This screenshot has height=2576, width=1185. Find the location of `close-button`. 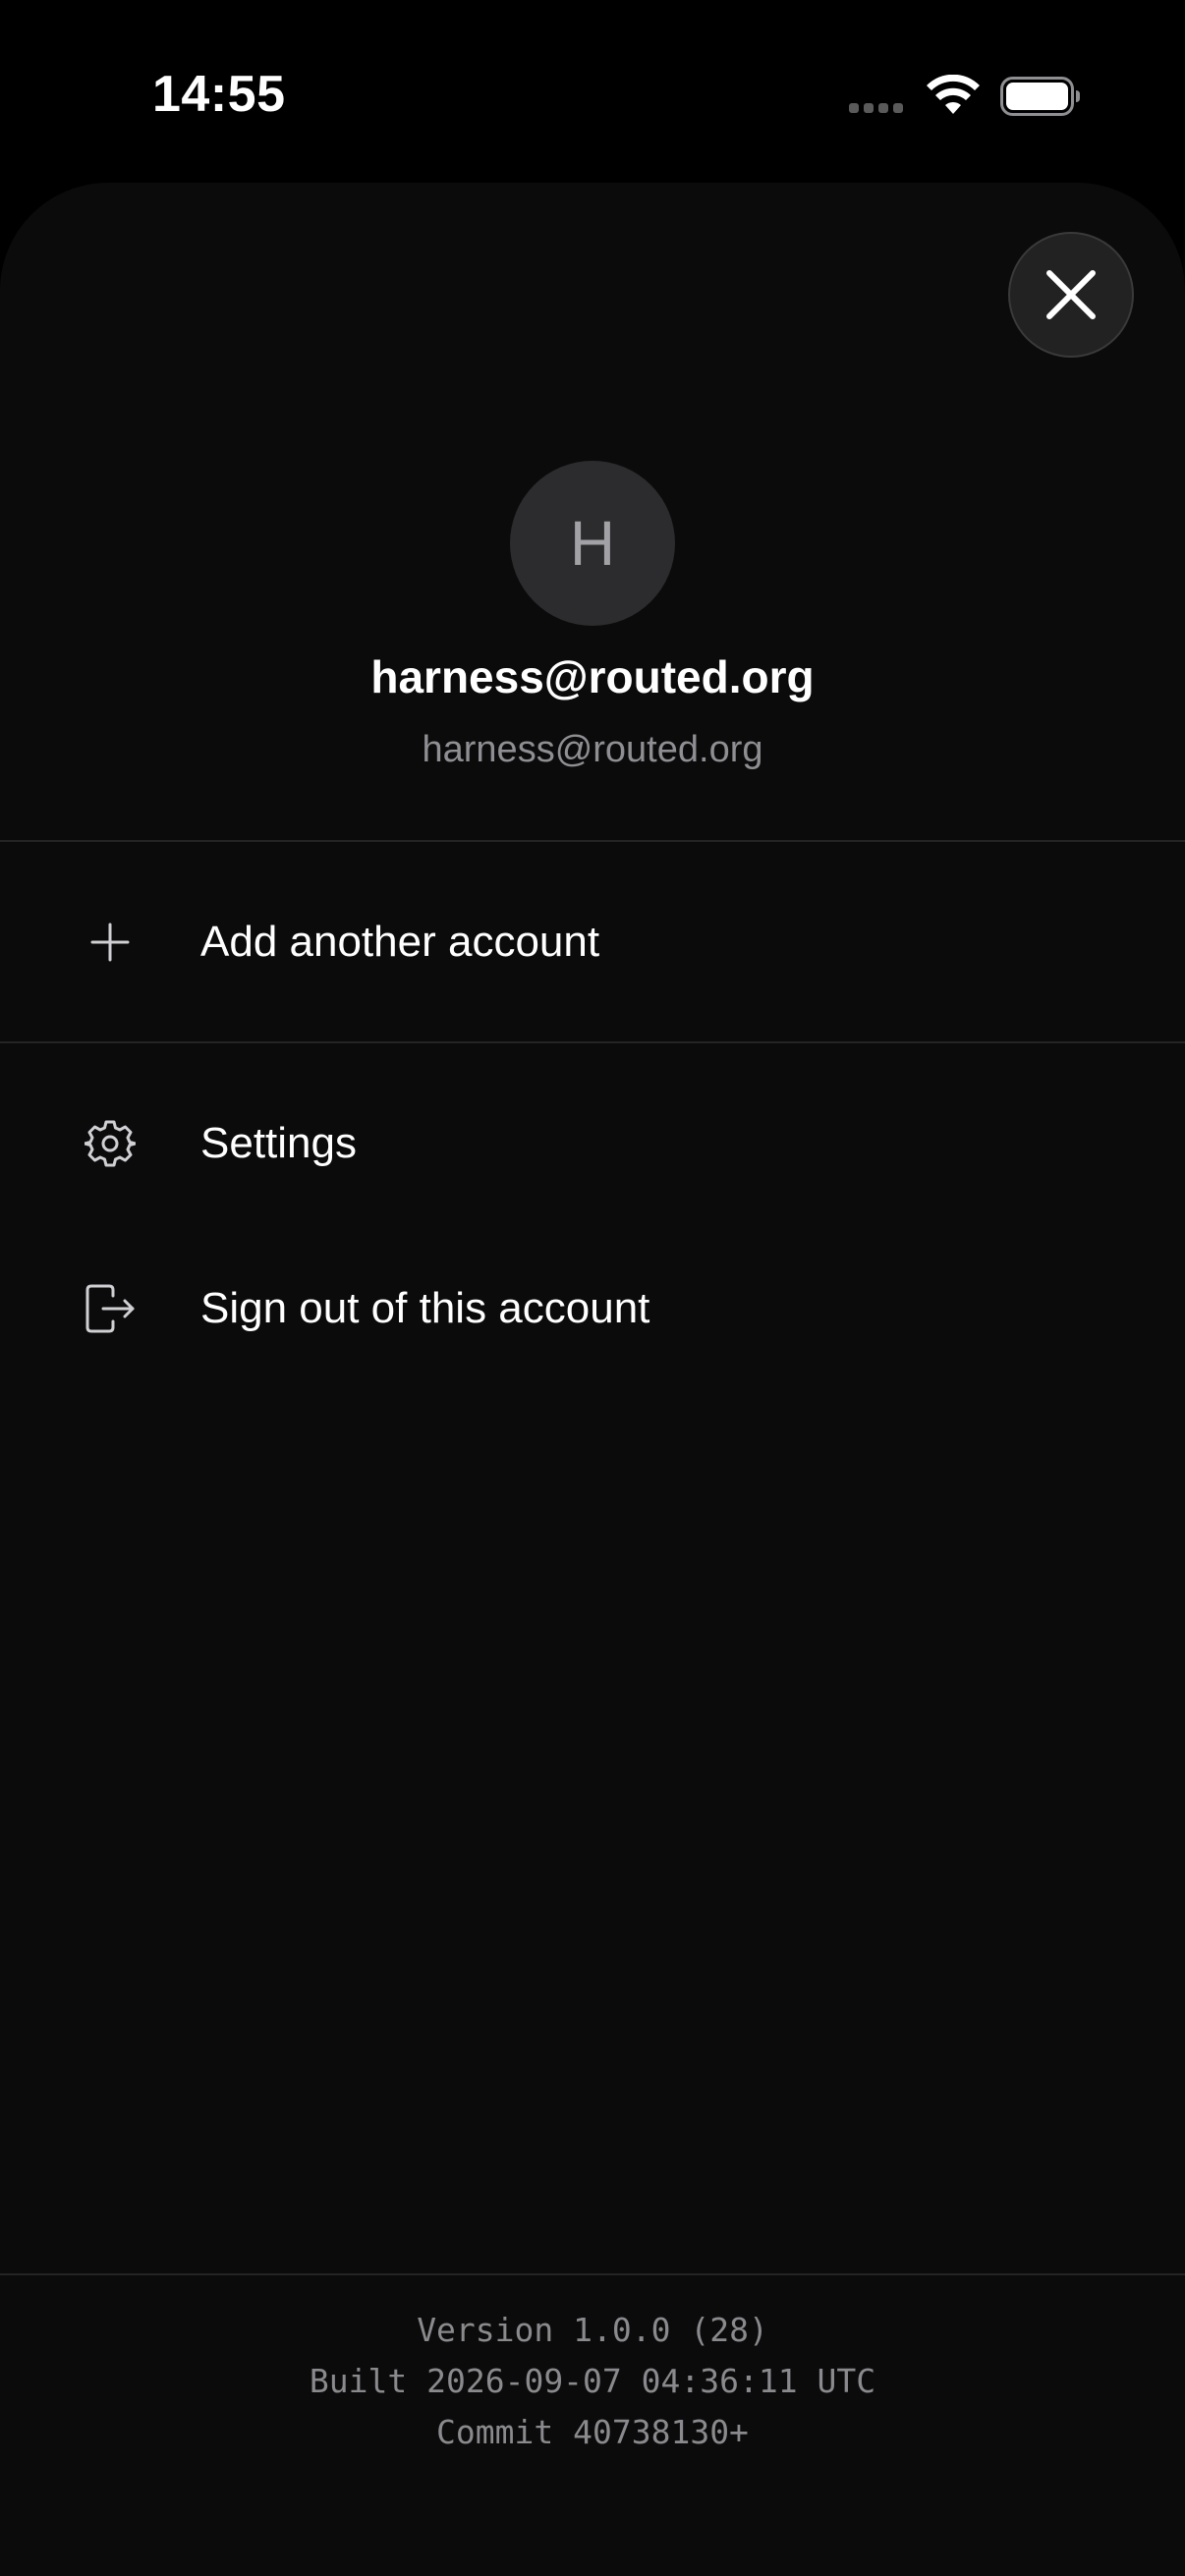

close-button is located at coordinates (1071, 295).